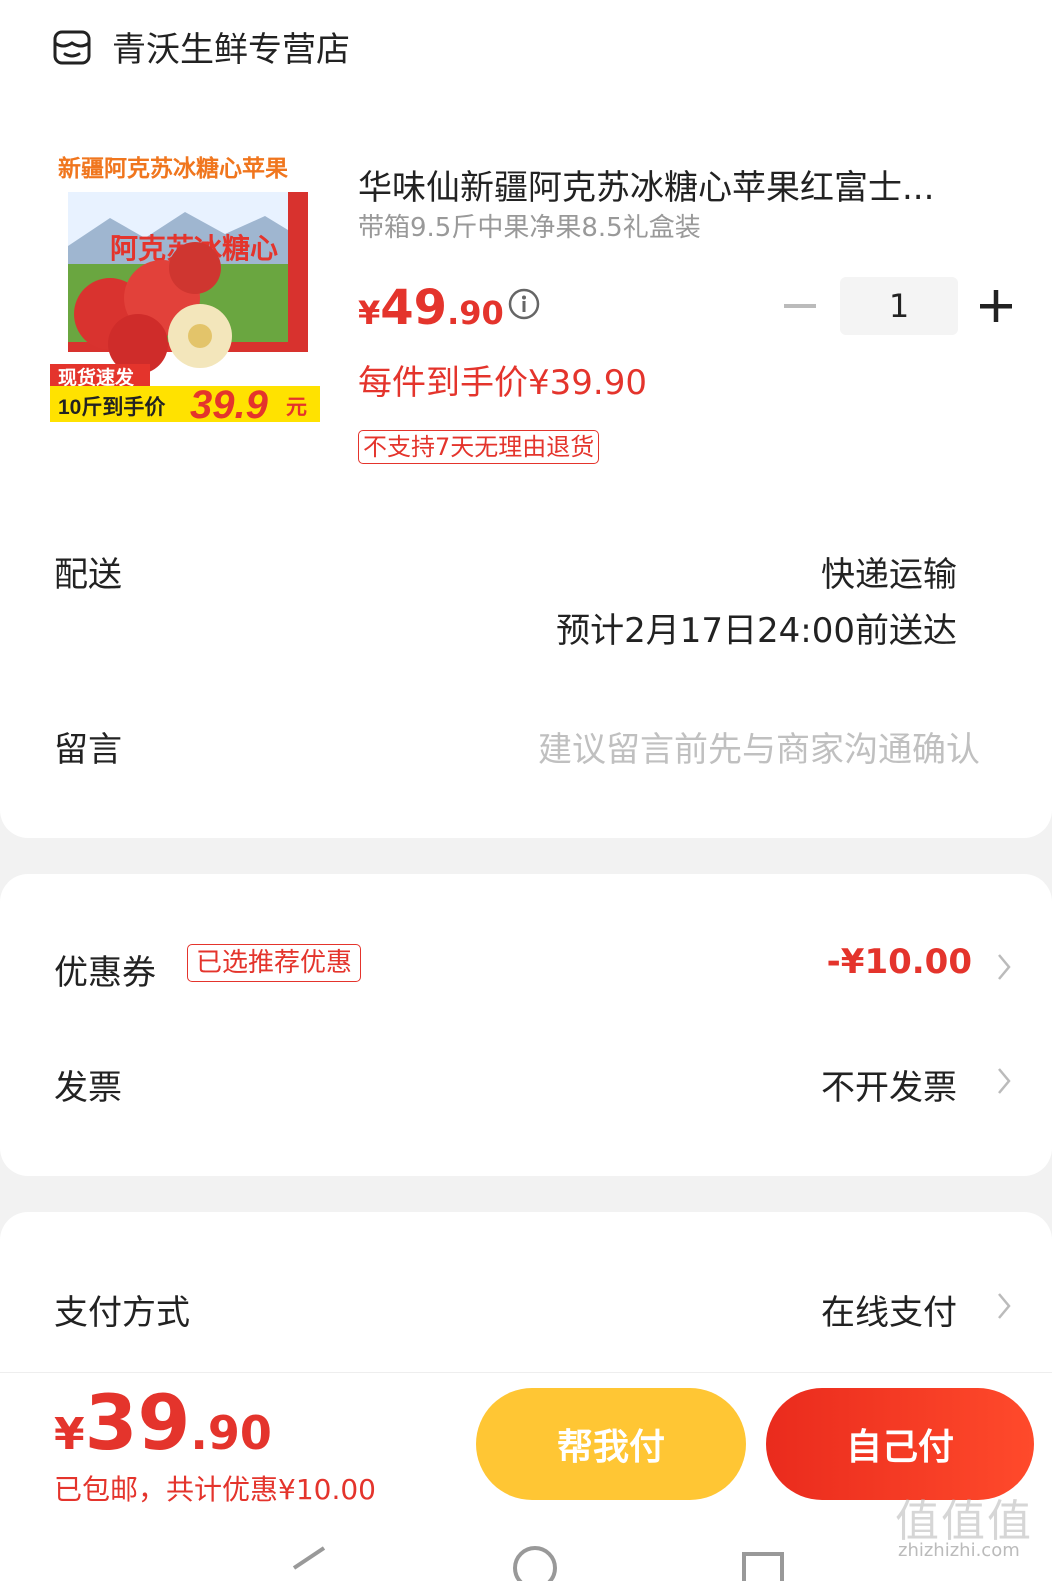 This screenshot has width=1052, height=1582. I want to click on product-image: 新疆阿克苏冰糖心苹果 阿克苏冰糖心 现货速发 10斤到手价 39.9 元, so click(187, 286).